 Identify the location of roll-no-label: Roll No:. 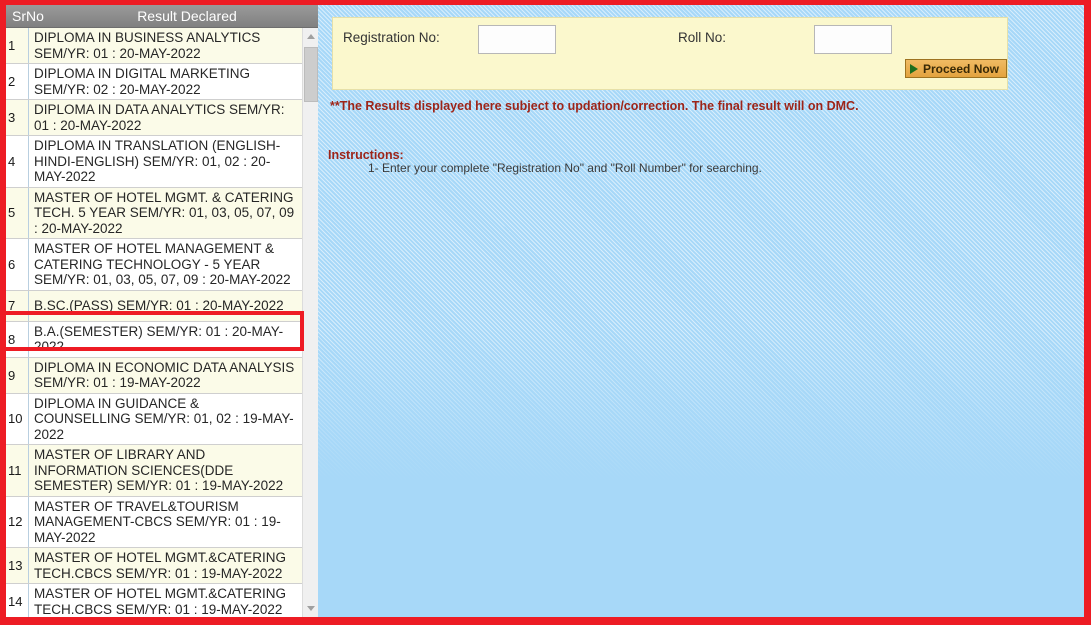
(702, 37).